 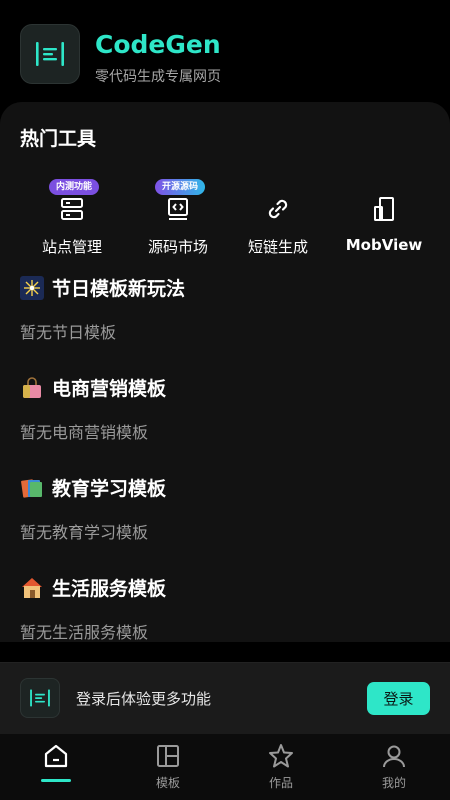 What do you see at coordinates (68, 332) in the screenshot?
I see `category-empty-text: 暂无节日模板` at bounding box center [68, 332].